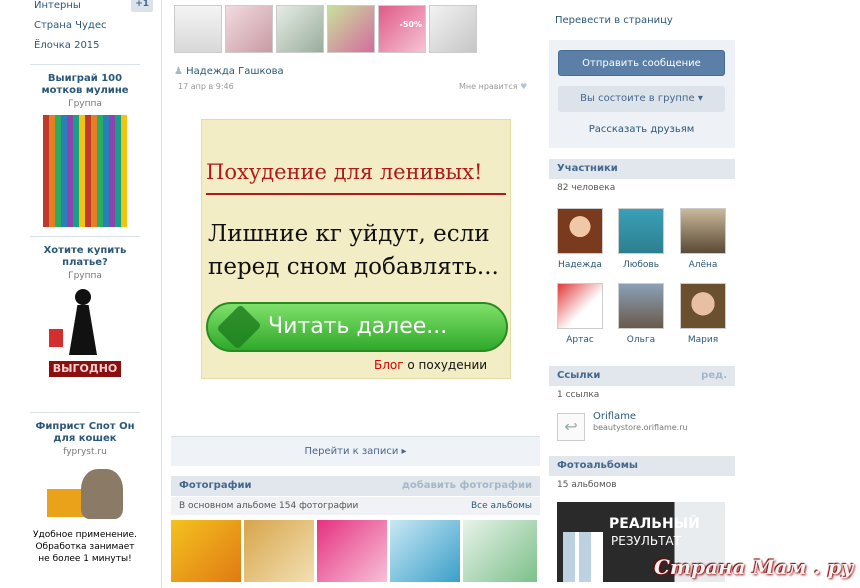  Describe the element at coordinates (70, 25) in the screenshot. I see `menu-item-label: Страна Чудес` at that location.